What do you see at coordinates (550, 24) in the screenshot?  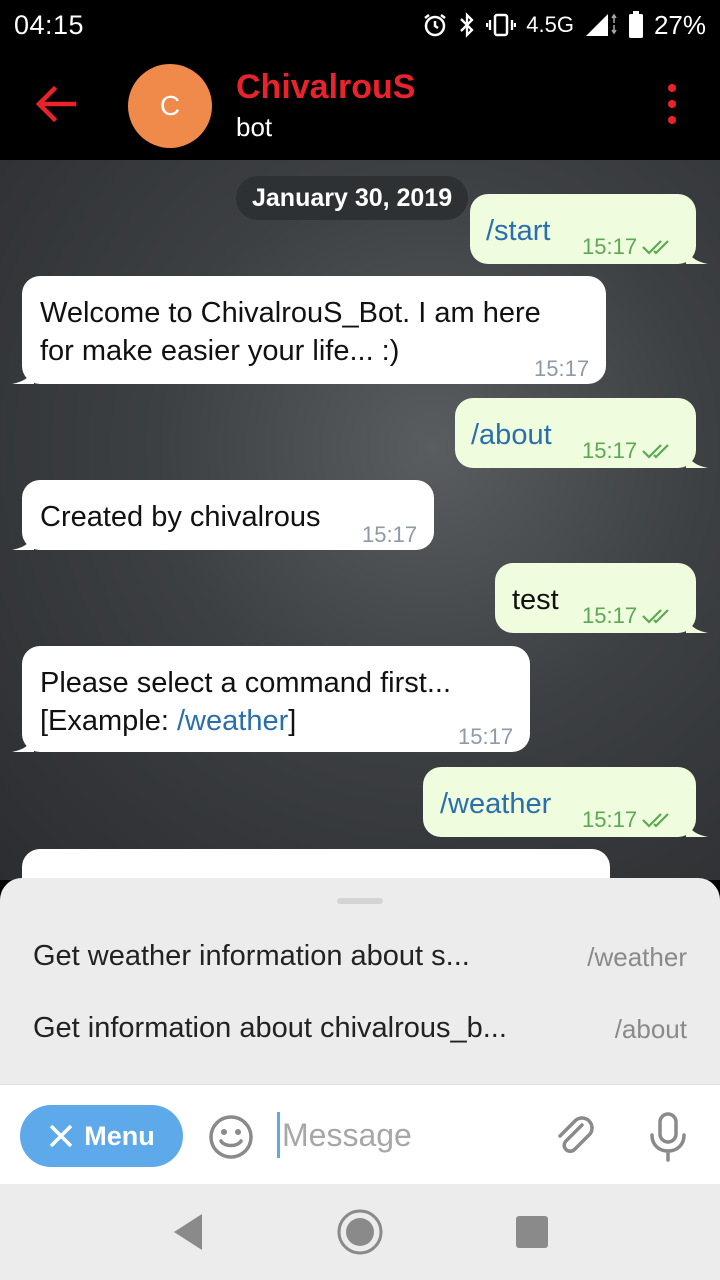 I see `network-type: 4.5G` at bounding box center [550, 24].